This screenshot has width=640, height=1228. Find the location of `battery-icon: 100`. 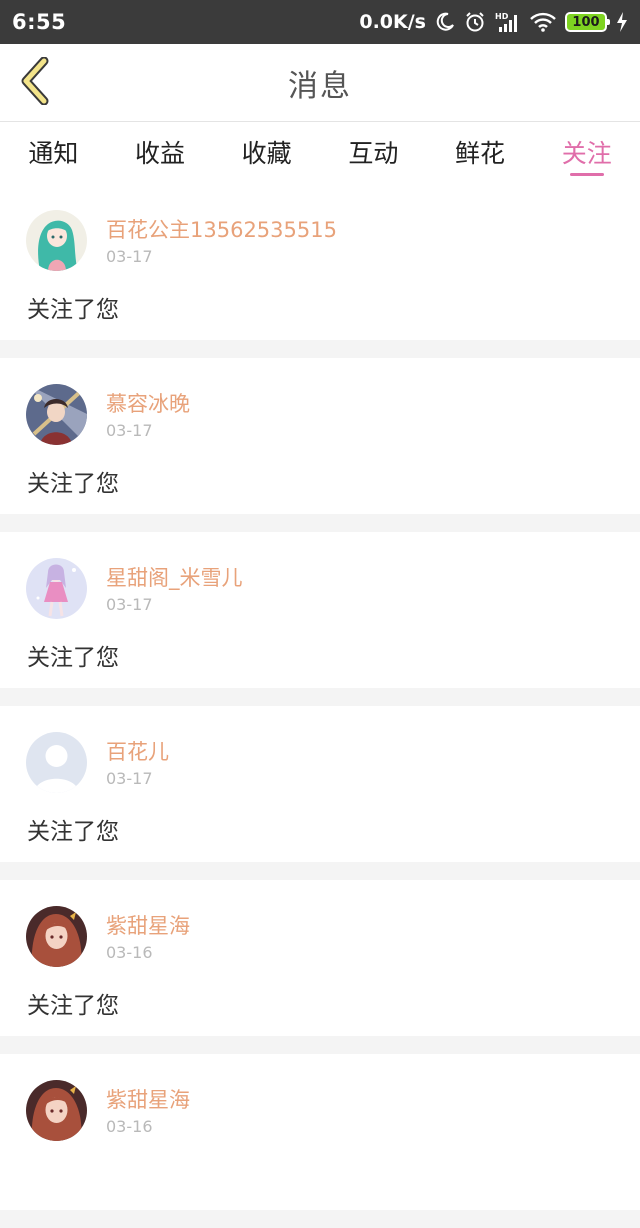

battery-icon: 100 is located at coordinates (587, 22).